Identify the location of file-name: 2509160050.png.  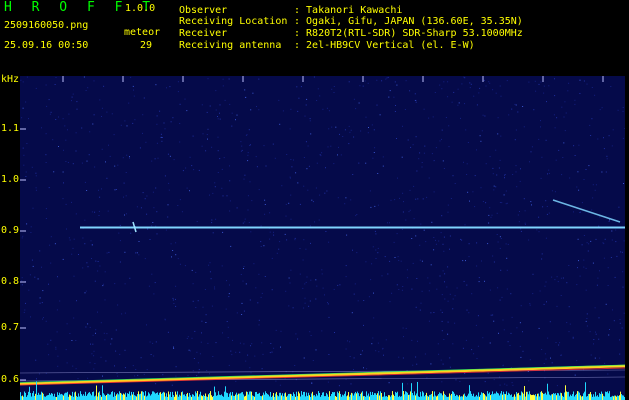
(46, 25).